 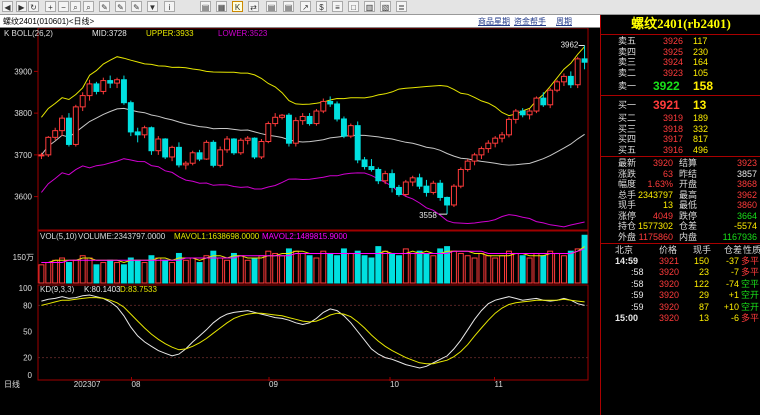 What do you see at coordinates (271, 6) in the screenshot?
I see `table-icon: ▤` at bounding box center [271, 6].